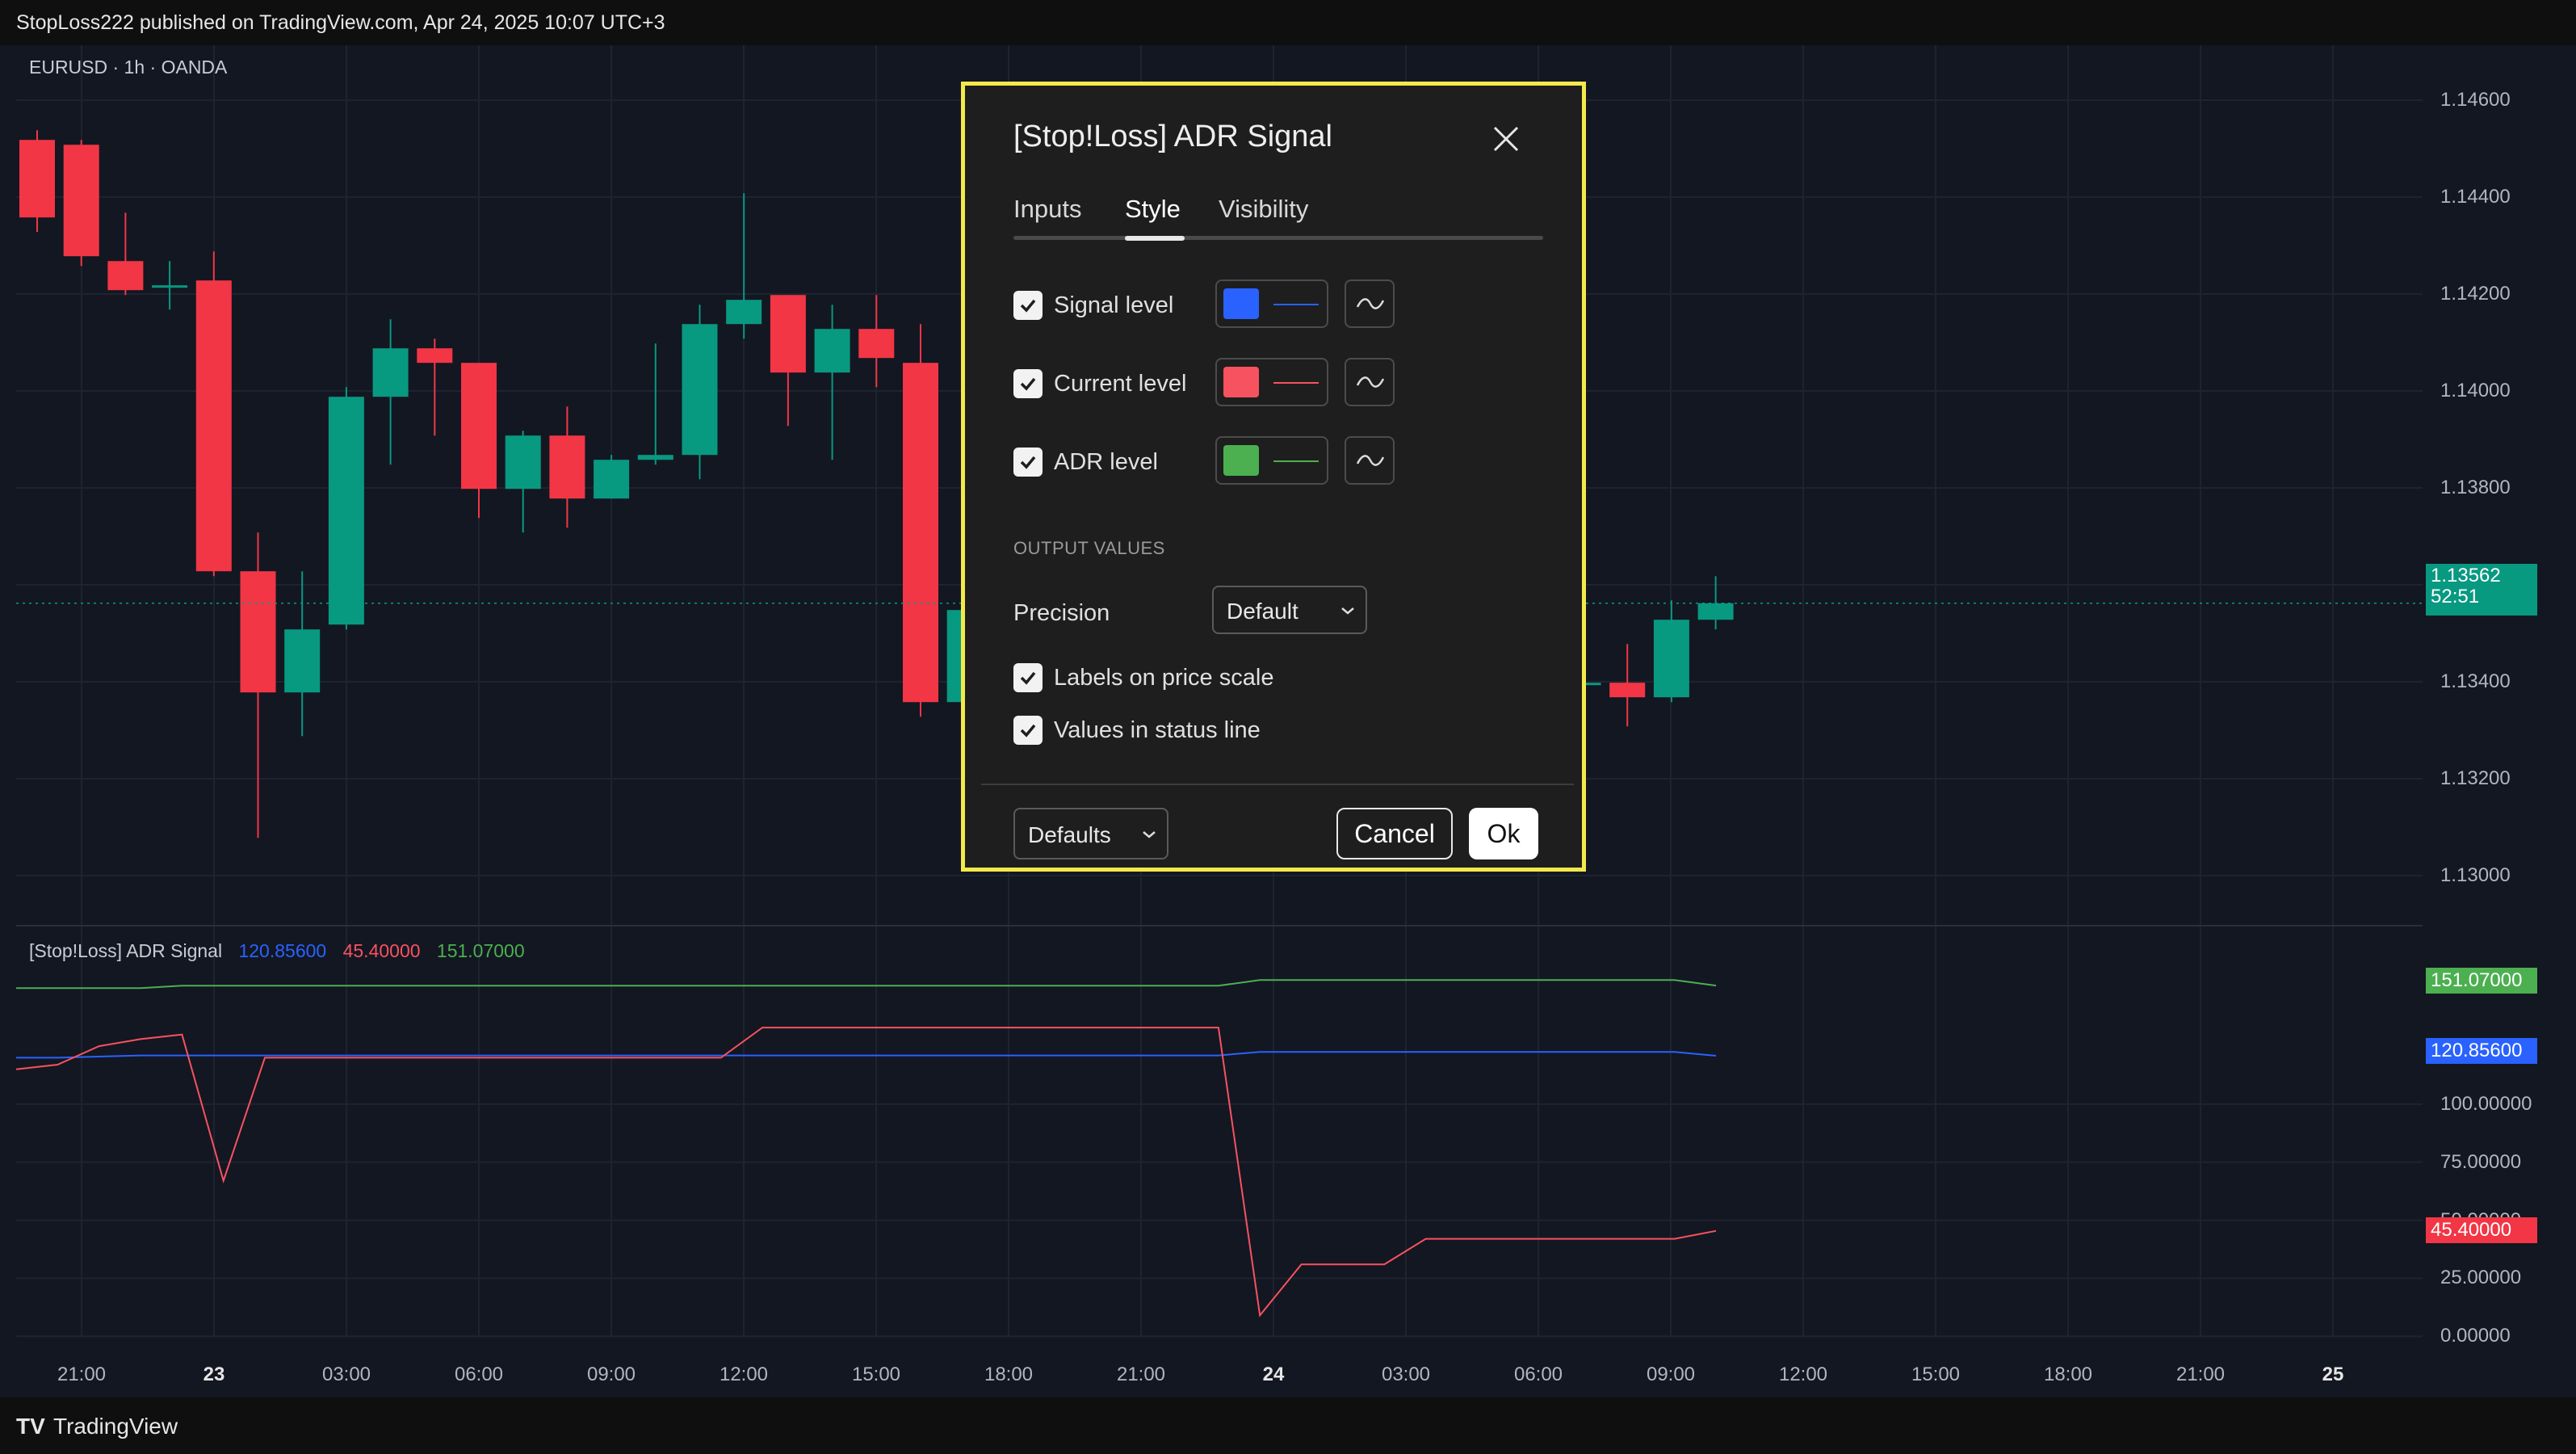 Image resolution: width=2576 pixels, height=1454 pixels. What do you see at coordinates (1296, 461) in the screenshot?
I see `adr-line-style` at bounding box center [1296, 461].